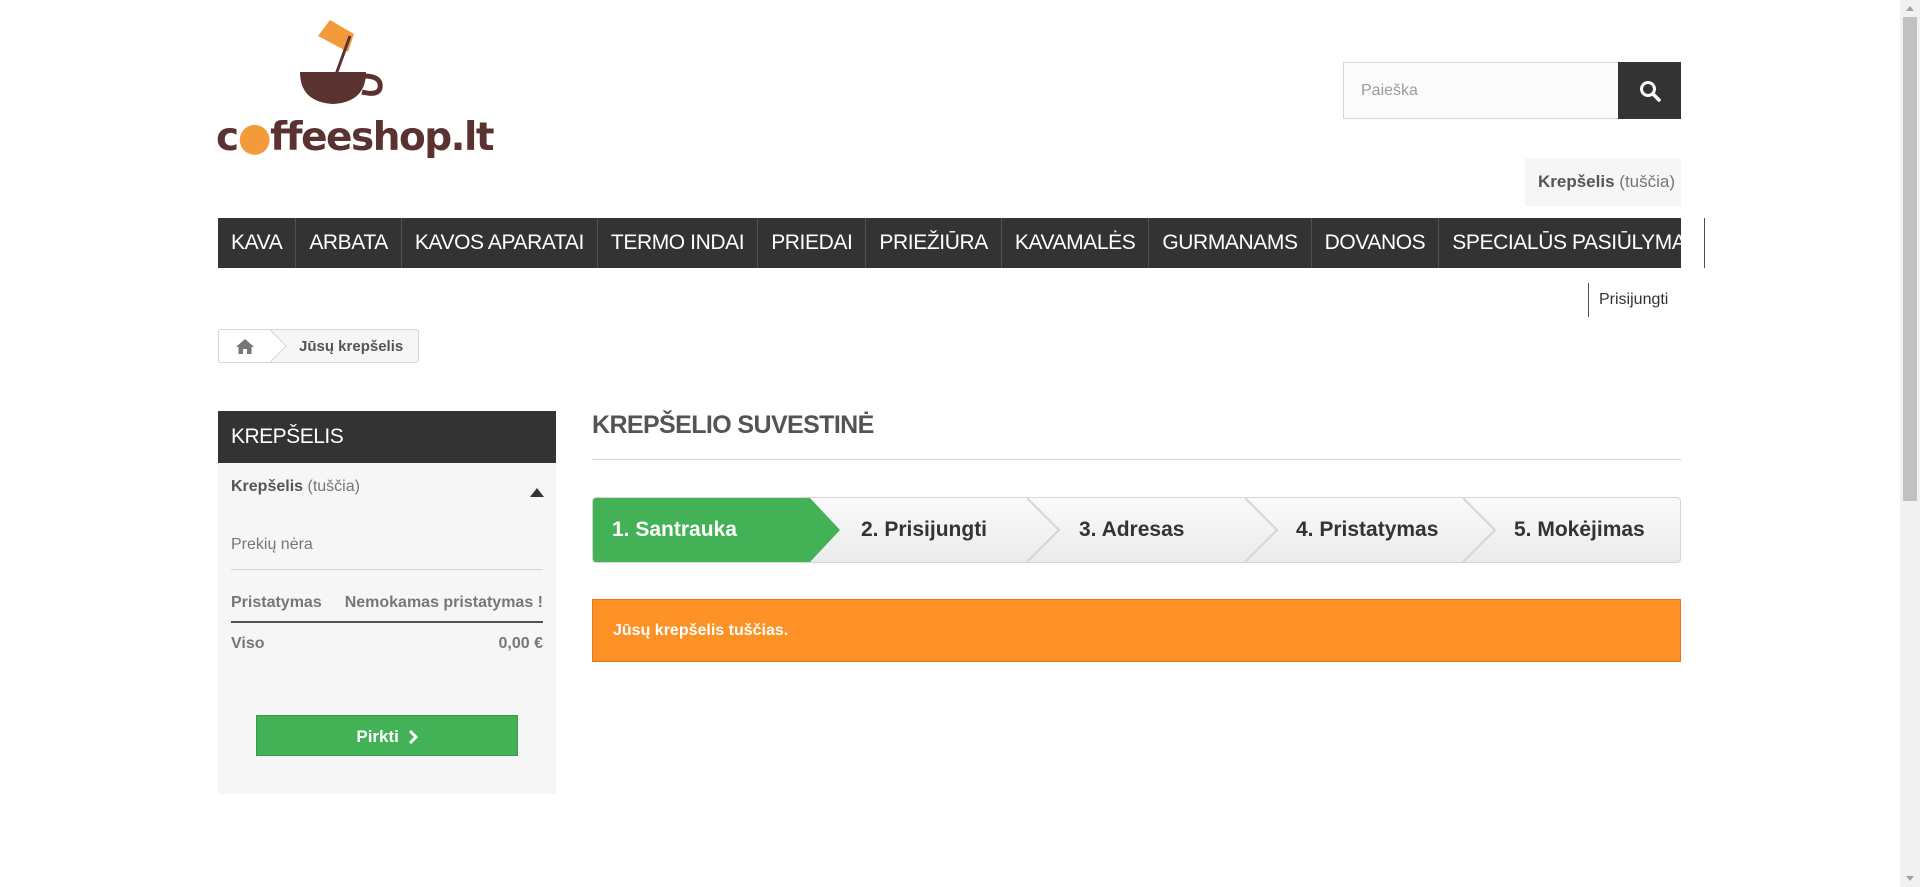 The image size is (1920, 887). What do you see at coordinates (333, 486) in the screenshot?
I see `sidebar-cart-status: (tuščia)` at bounding box center [333, 486].